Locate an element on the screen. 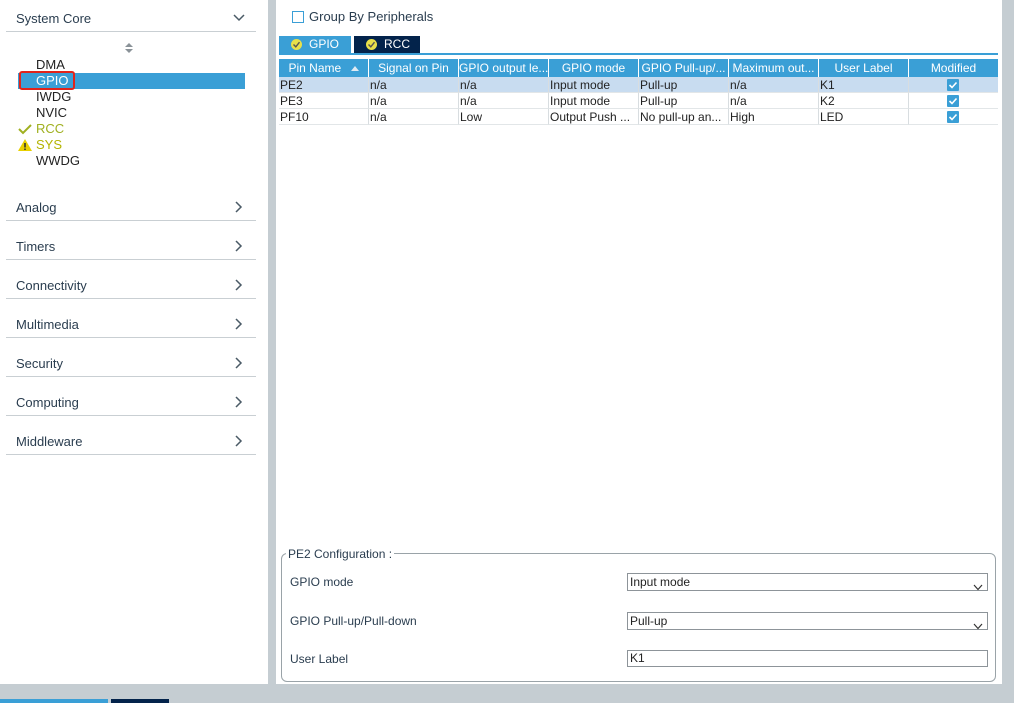  column-header-pin-name: Pin Name is located at coordinates (324, 68).